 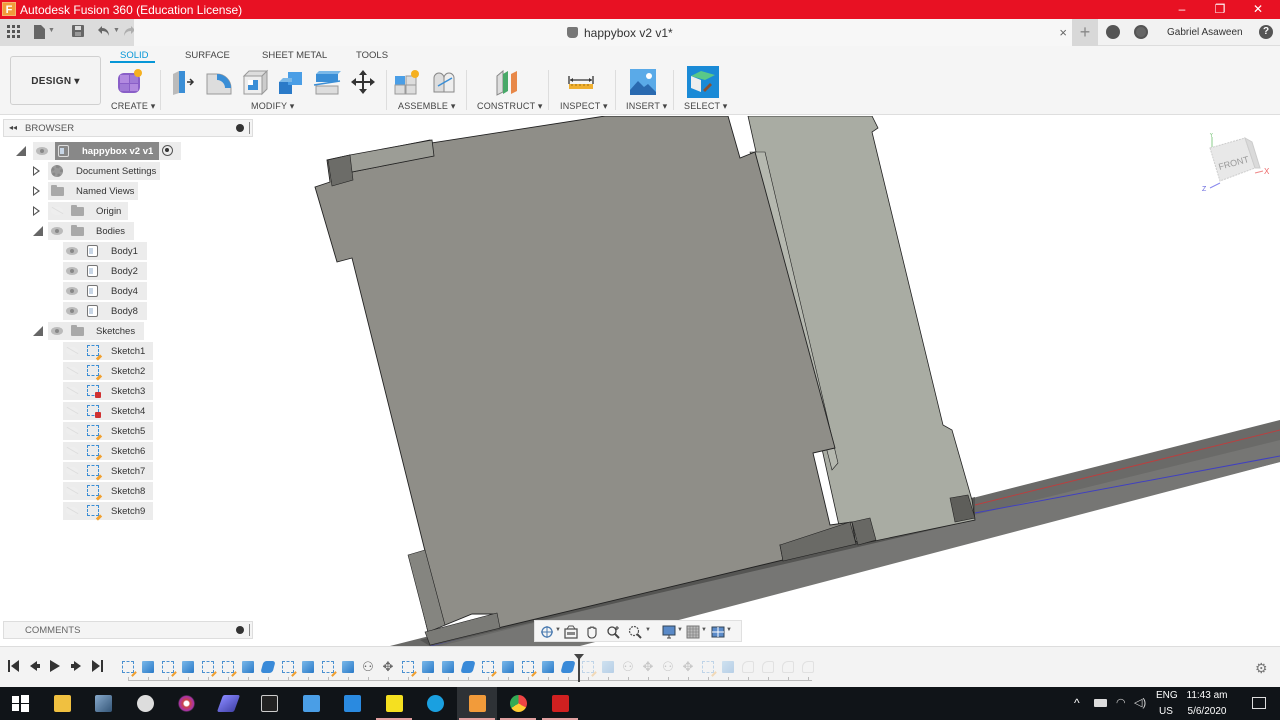 I want to click on close-window-button: ✕, so click(x=1258, y=9).